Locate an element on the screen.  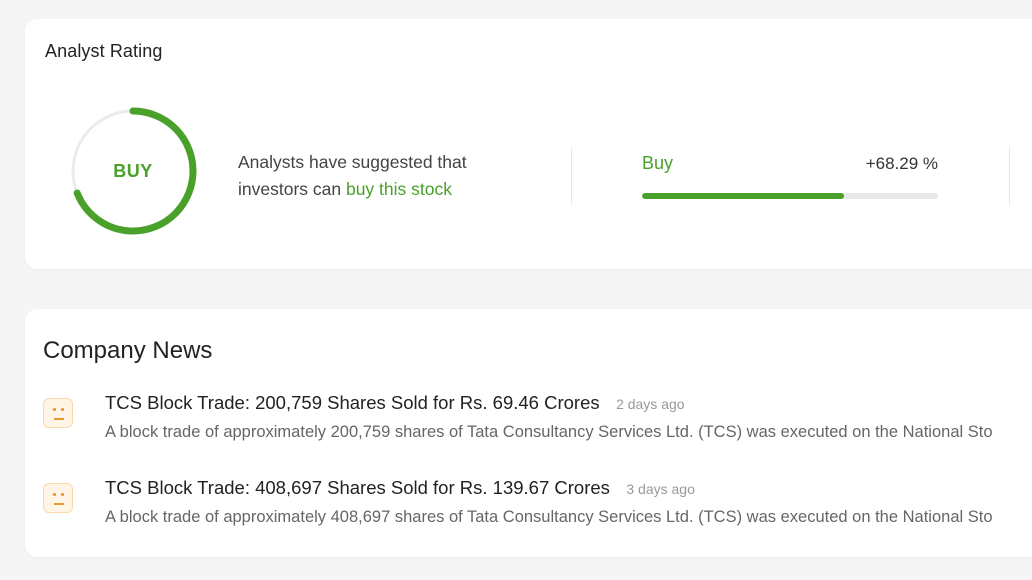
rating-gauge: BUY is located at coordinates (133, 171).